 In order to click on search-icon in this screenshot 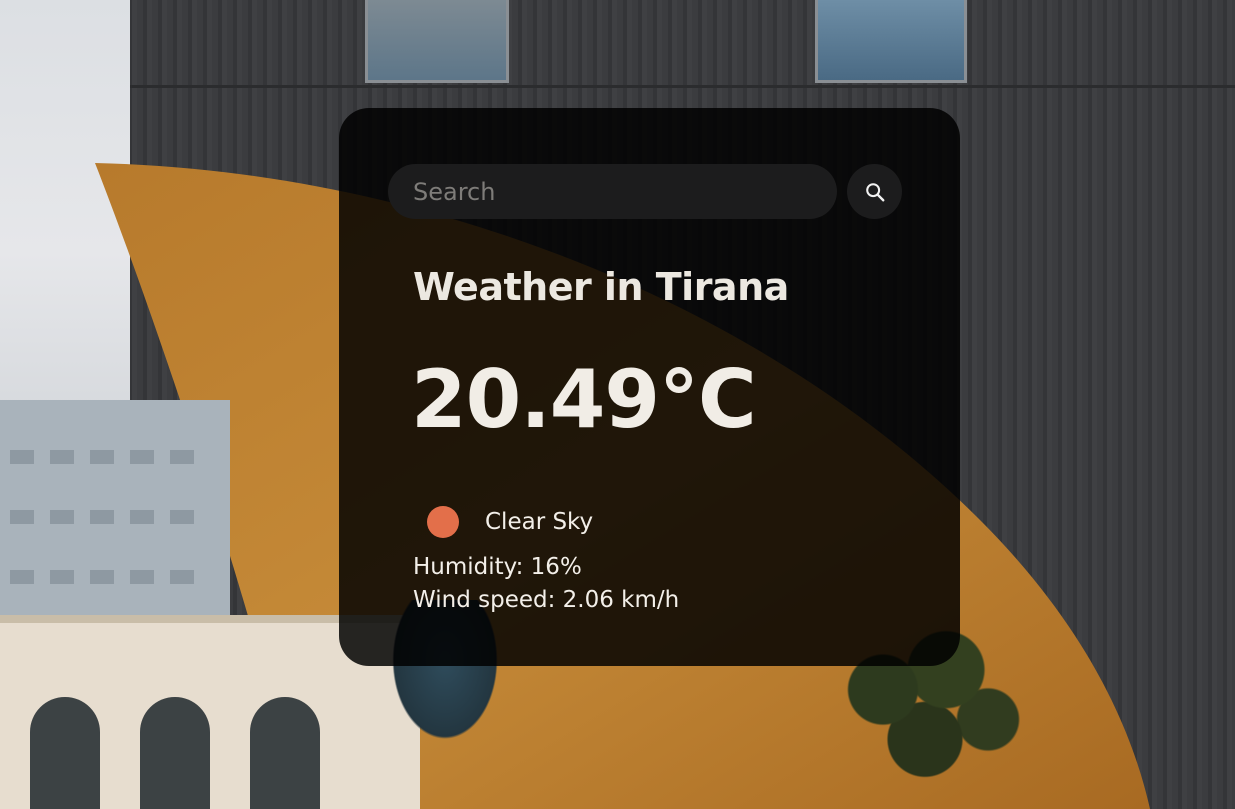, I will do `click(874, 191)`.